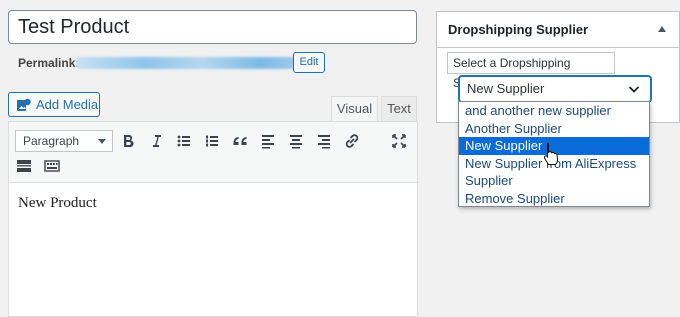 The image size is (680, 317). I want to click on read-more-button, so click(24, 166).